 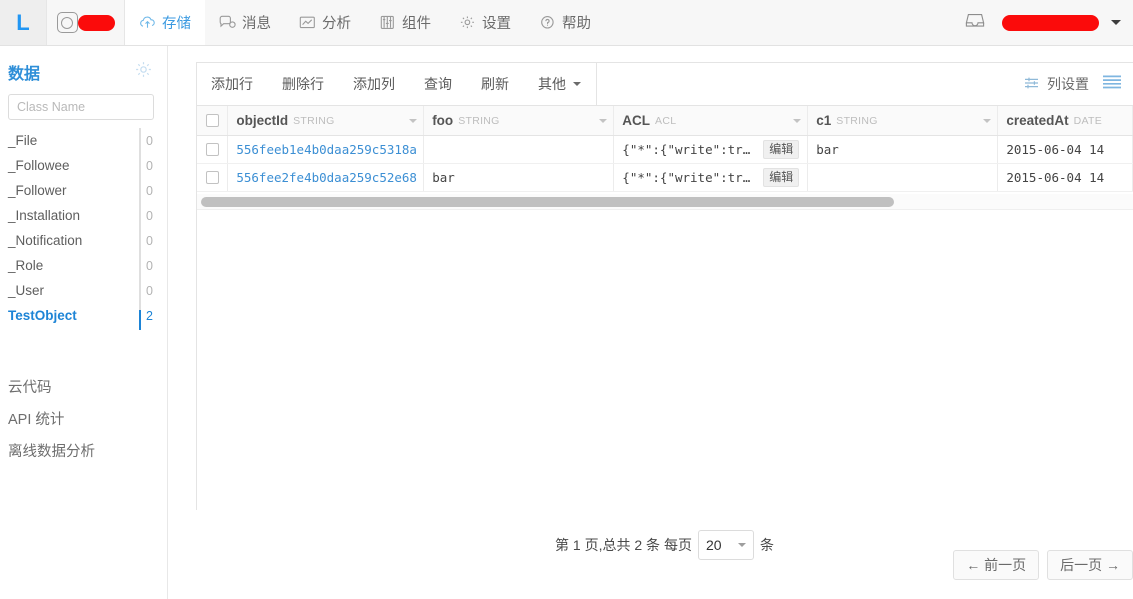 I want to click on prev-page-button: ← 前一页, so click(x=996, y=565).